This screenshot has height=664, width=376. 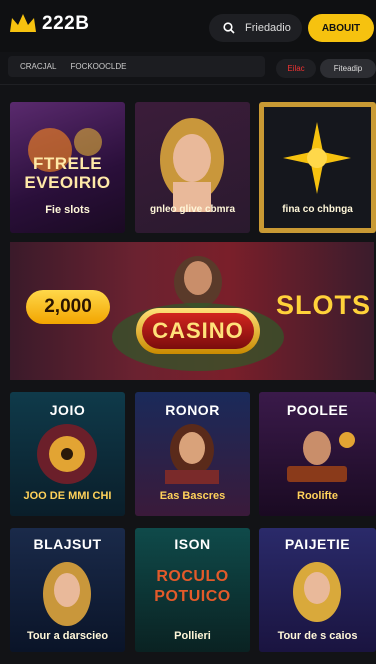 What do you see at coordinates (38, 66) in the screenshot?
I see `category-item-1: CRACJAL` at bounding box center [38, 66].